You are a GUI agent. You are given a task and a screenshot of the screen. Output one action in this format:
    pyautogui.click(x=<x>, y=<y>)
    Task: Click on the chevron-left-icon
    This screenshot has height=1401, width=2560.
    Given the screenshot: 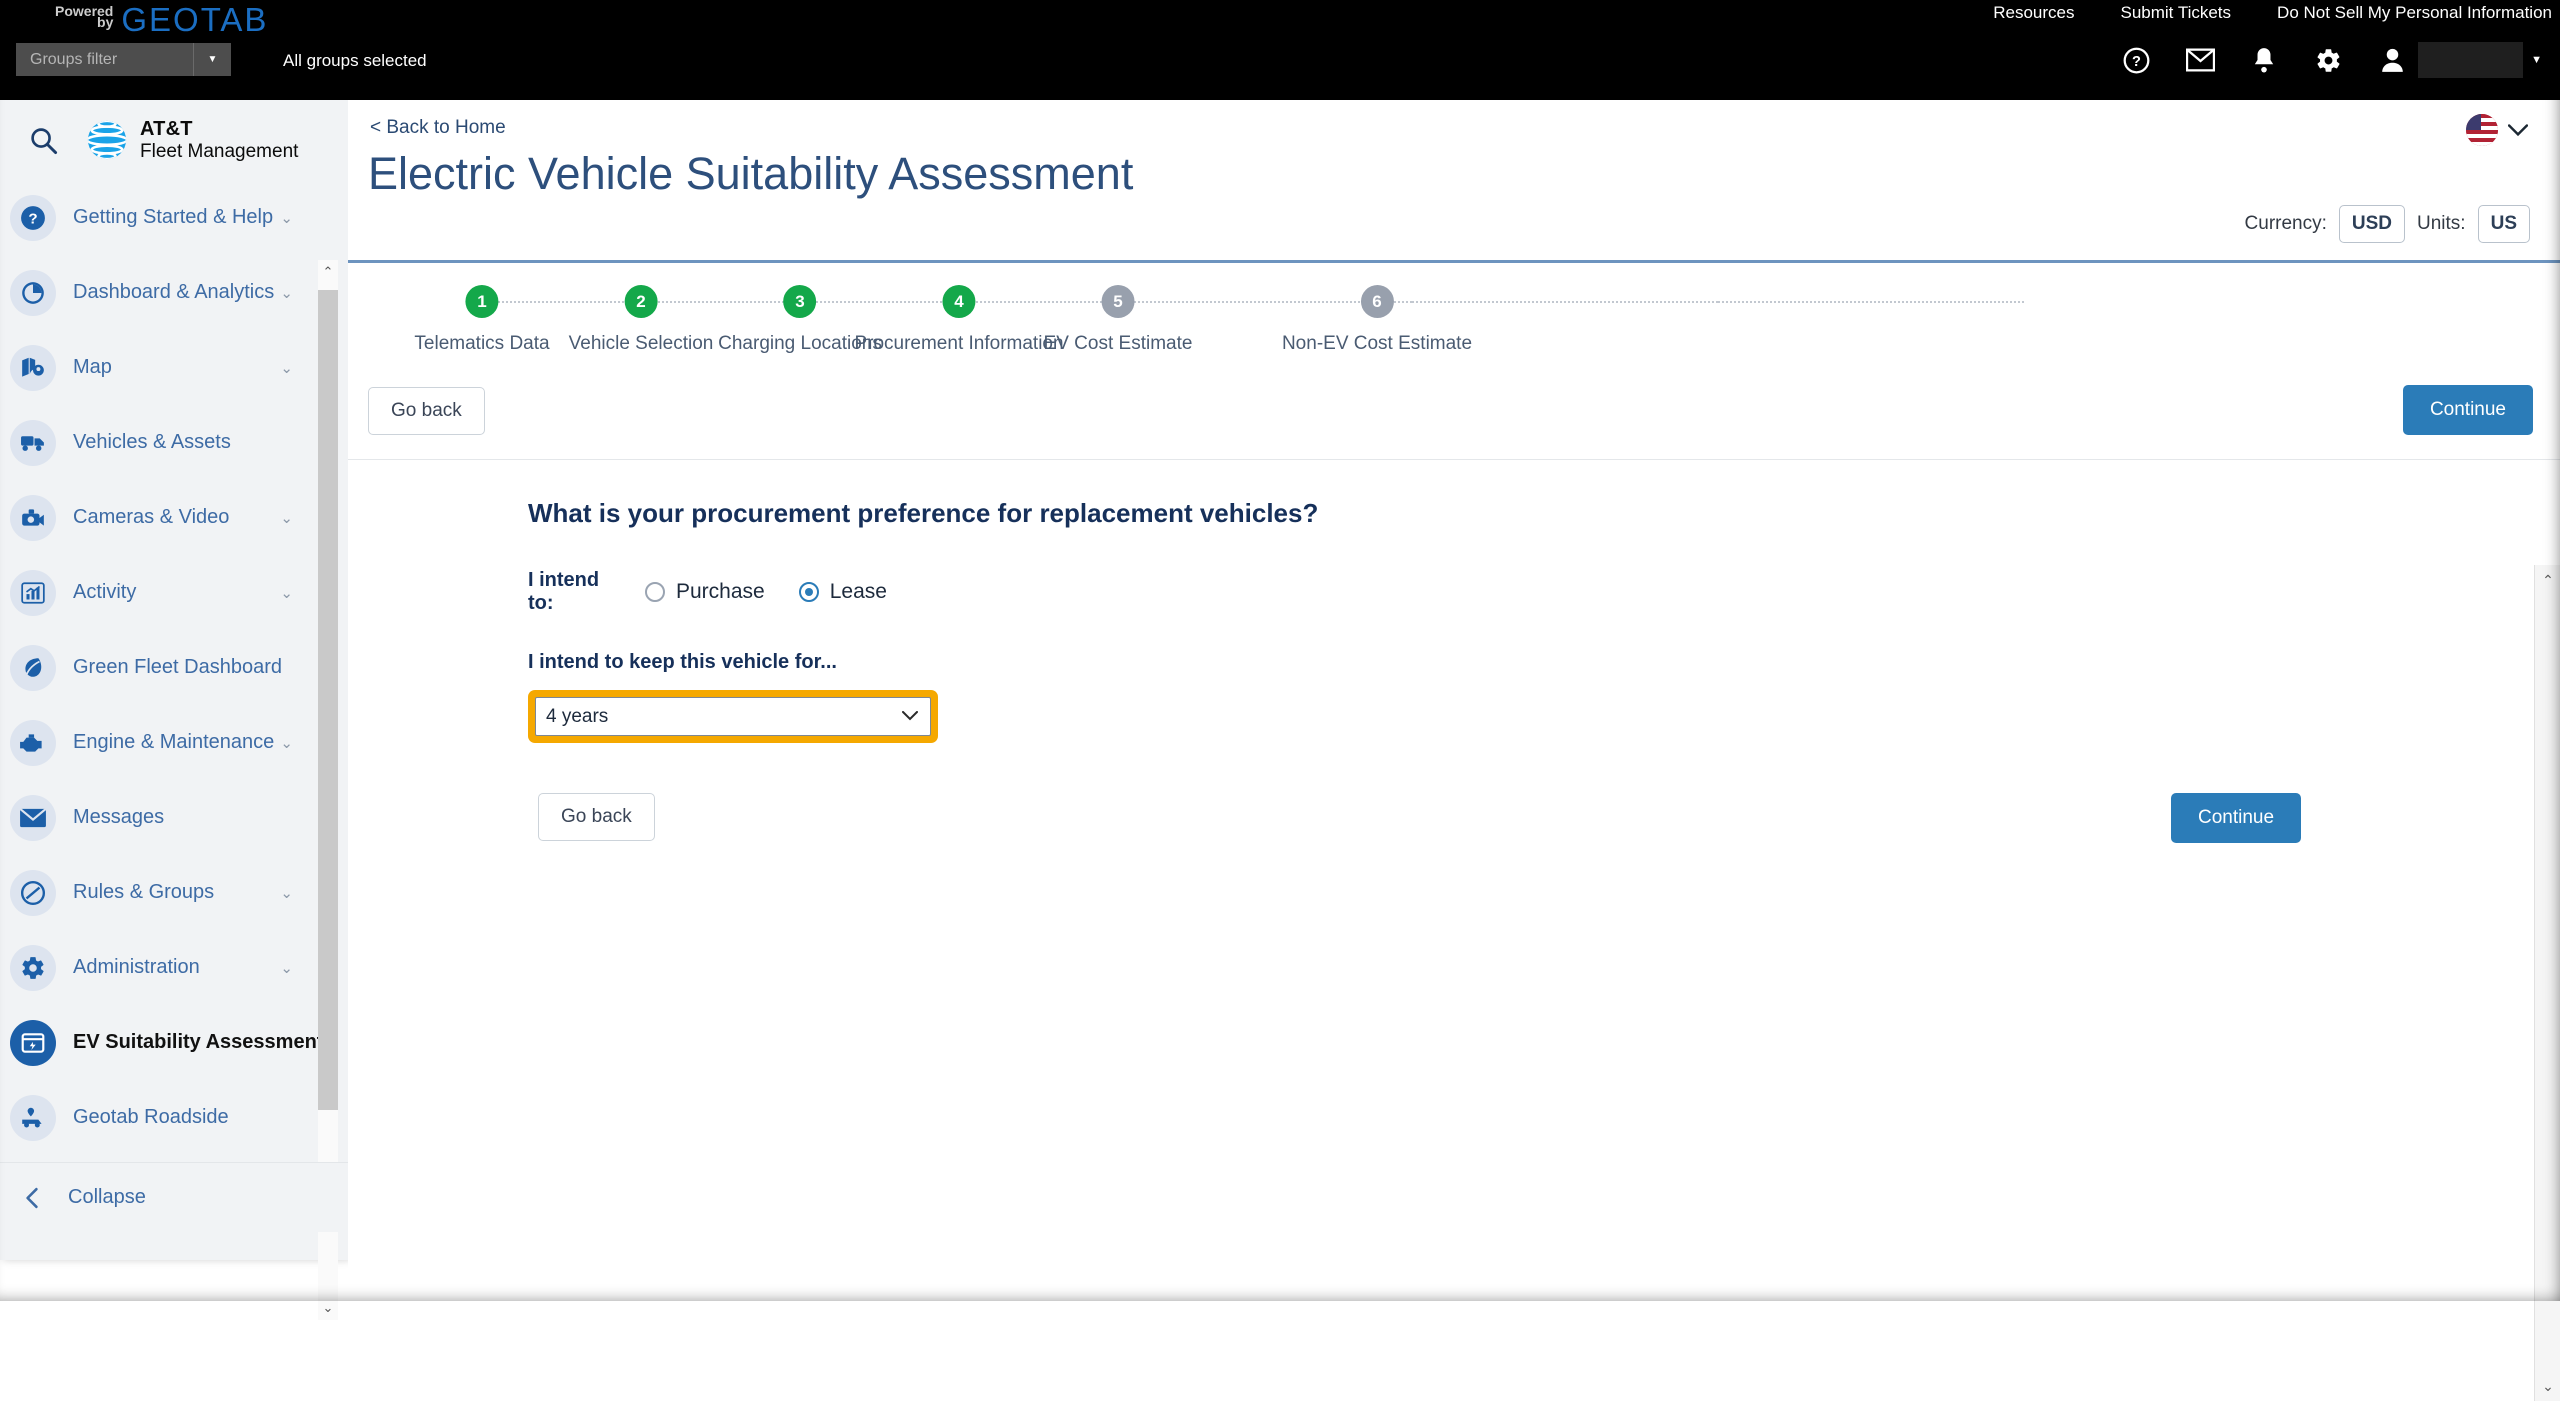 What is the action you would take?
    pyautogui.click(x=32, y=1198)
    